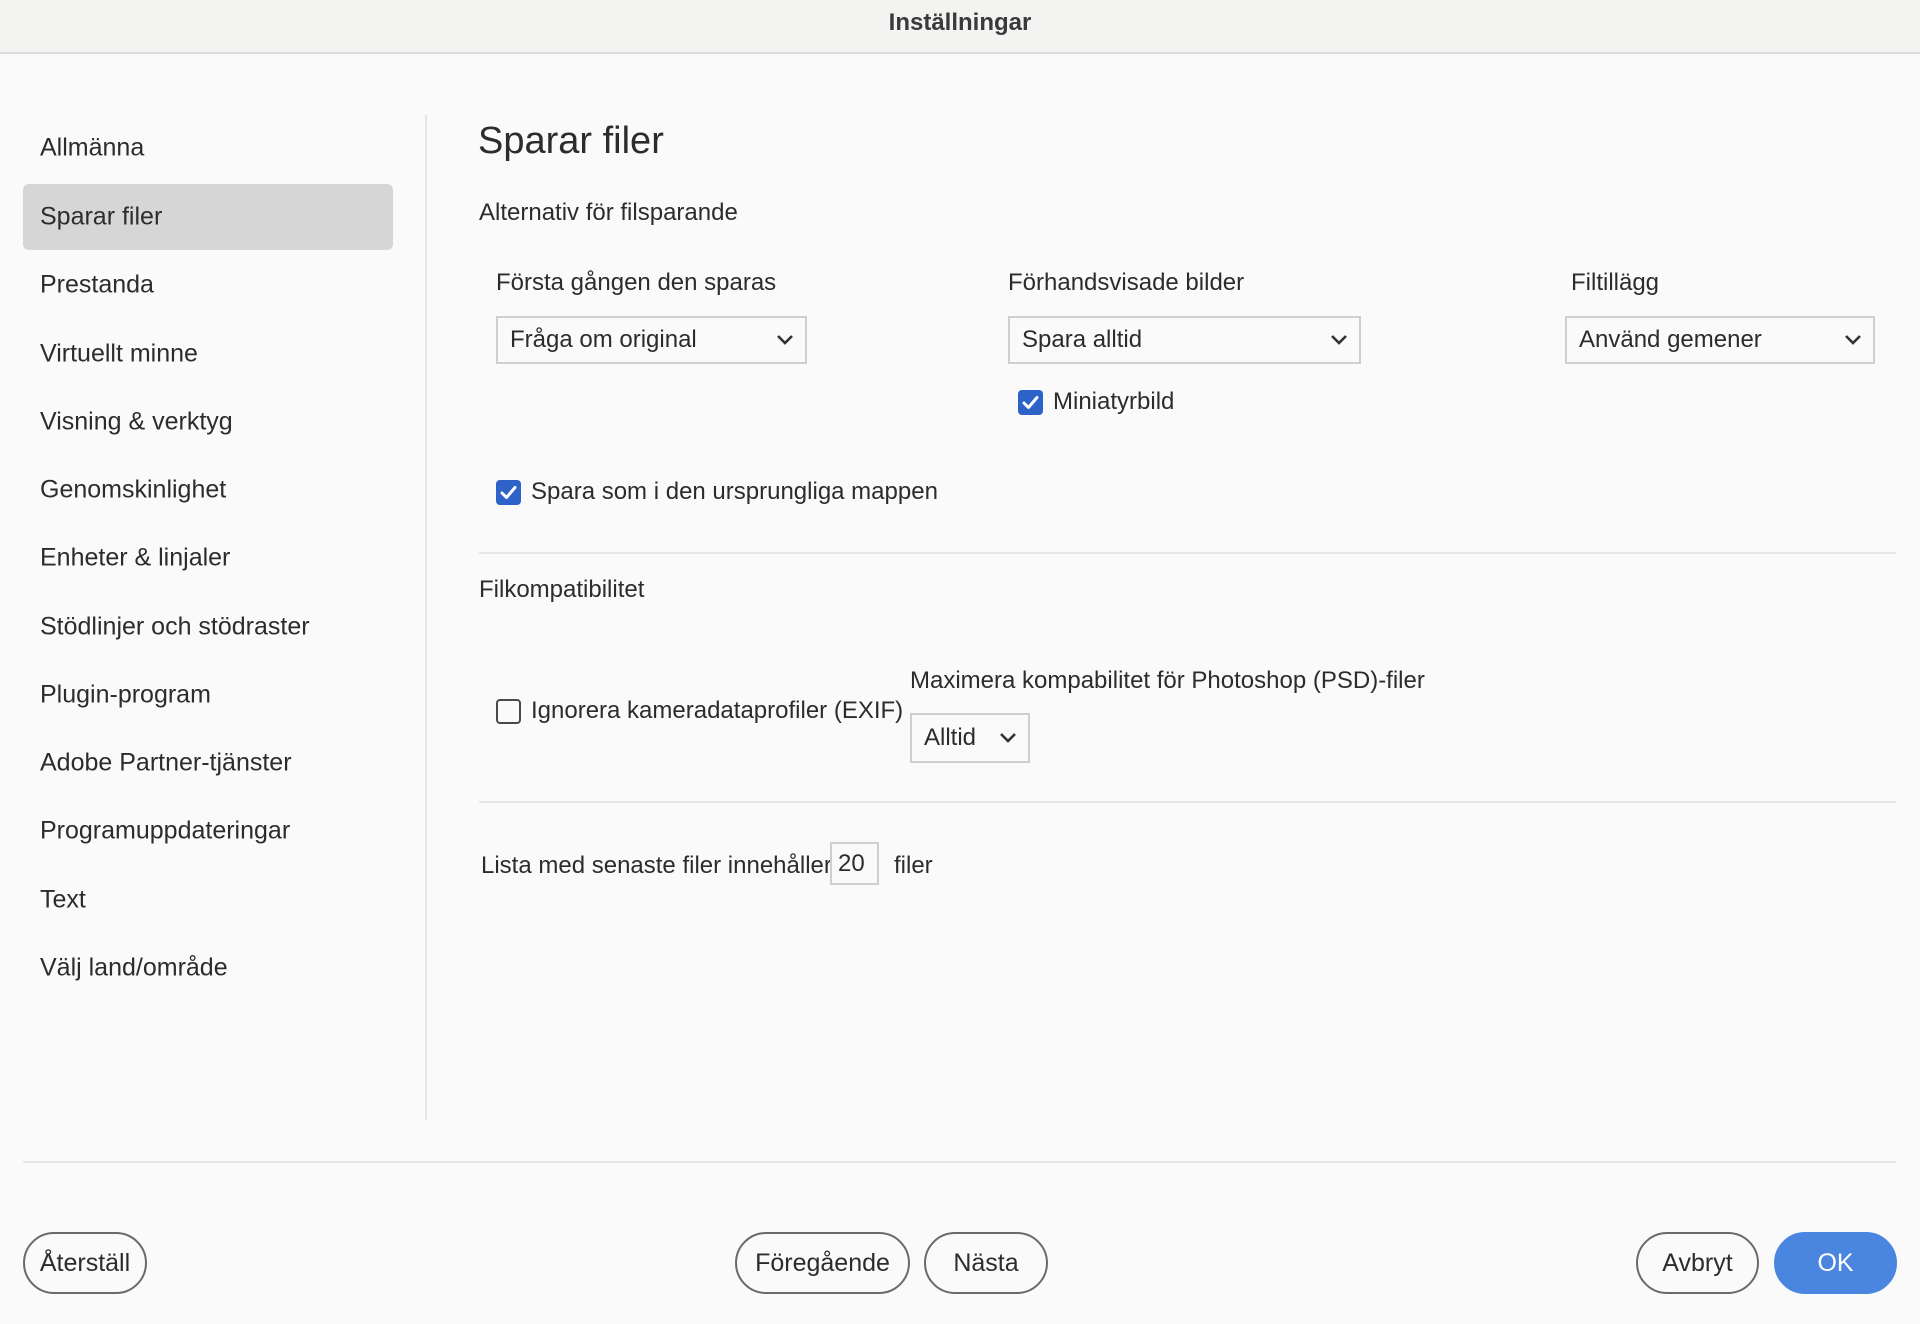 The height and width of the screenshot is (1324, 1920). I want to click on sidebar-item-adobe-partner: Adobe Partner-tjänster, so click(208, 763).